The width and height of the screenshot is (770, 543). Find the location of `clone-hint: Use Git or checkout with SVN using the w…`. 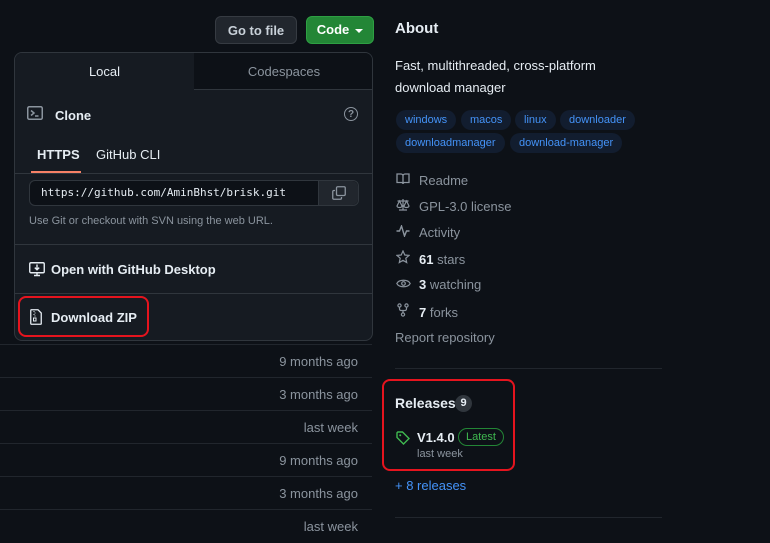

clone-hint: Use Git or checkout with SVN using the w… is located at coordinates (151, 221).